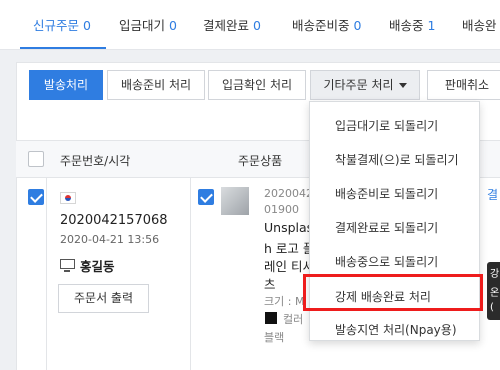 Image resolution: width=500 pixels, height=370 pixels. Describe the element at coordinates (142, 25) in the screenshot. I see `tab-label: 입금대기` at that location.